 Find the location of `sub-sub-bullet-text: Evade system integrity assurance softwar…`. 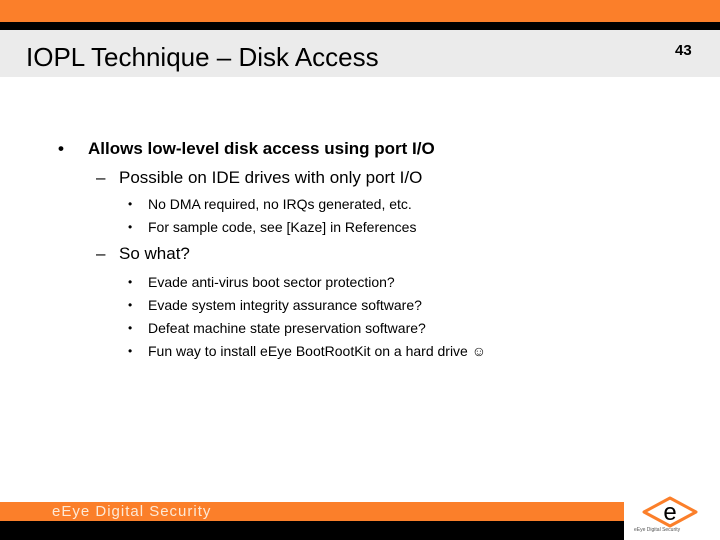

sub-sub-bullet-text: Evade system integrity assurance softwar… is located at coordinates (285, 305).